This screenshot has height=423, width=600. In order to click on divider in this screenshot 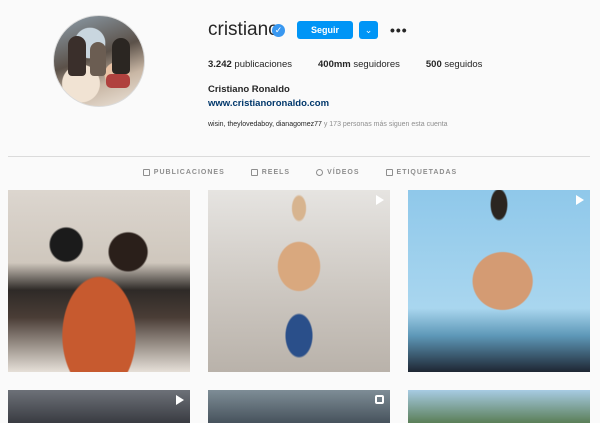, I will do `click(299, 156)`.